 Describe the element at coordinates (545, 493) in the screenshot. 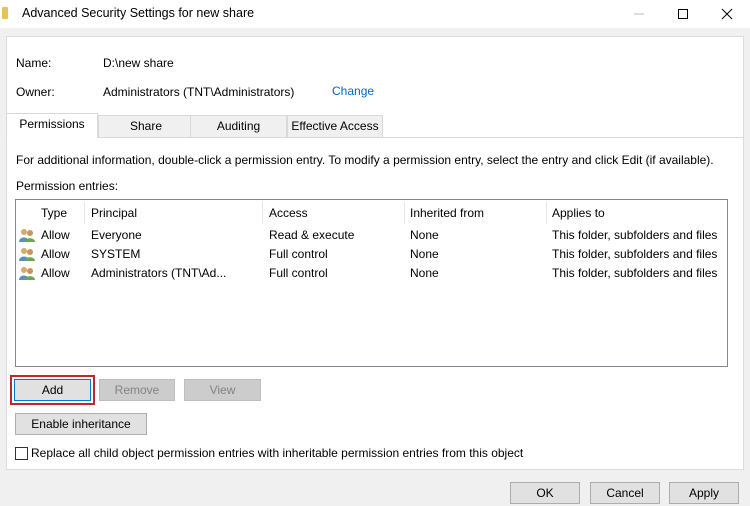

I see `ok-button: OK` at that location.